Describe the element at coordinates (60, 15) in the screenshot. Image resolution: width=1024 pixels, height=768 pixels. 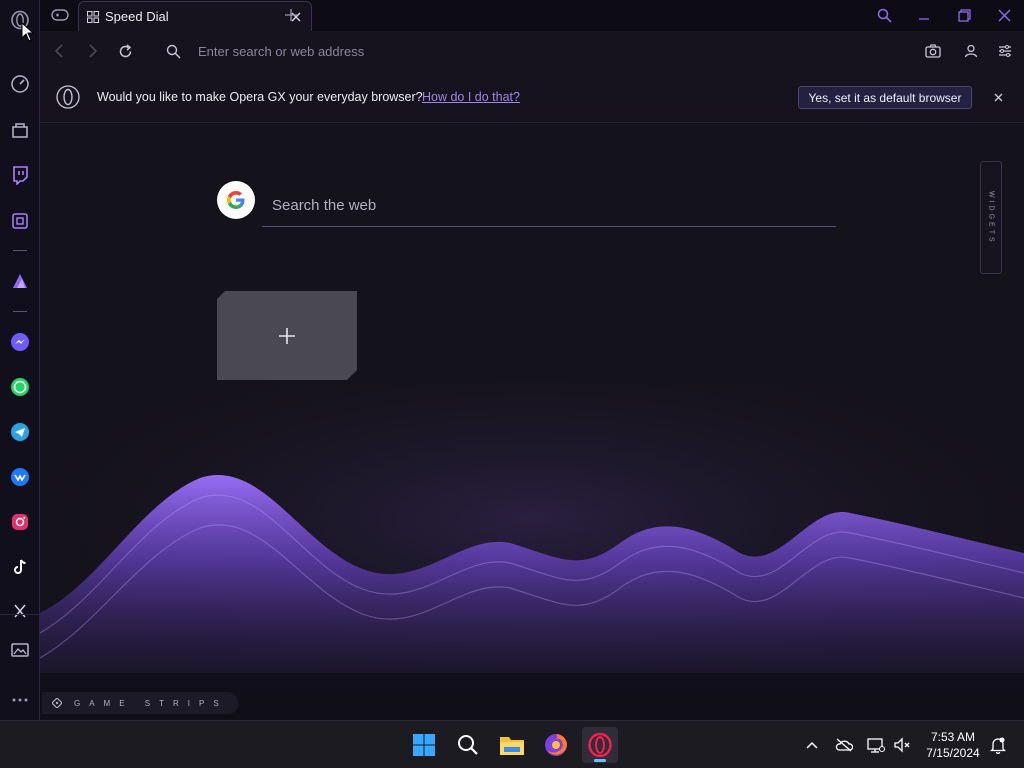
I see `gx-controller-icon` at that location.